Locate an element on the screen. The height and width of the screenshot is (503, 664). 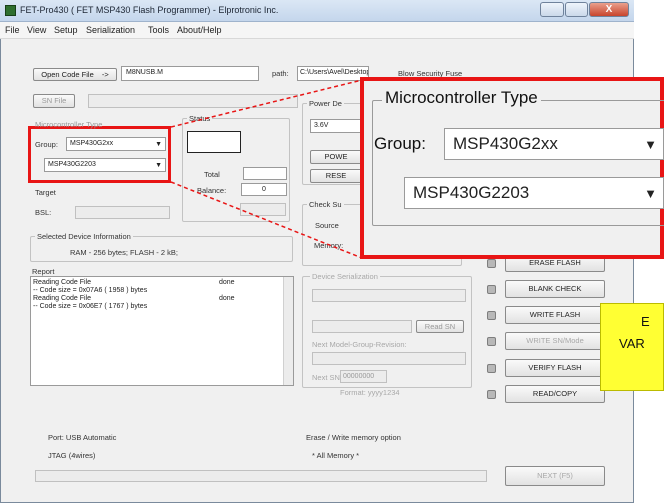
zoom-group-label: Group: is located at coordinates (400, 143).